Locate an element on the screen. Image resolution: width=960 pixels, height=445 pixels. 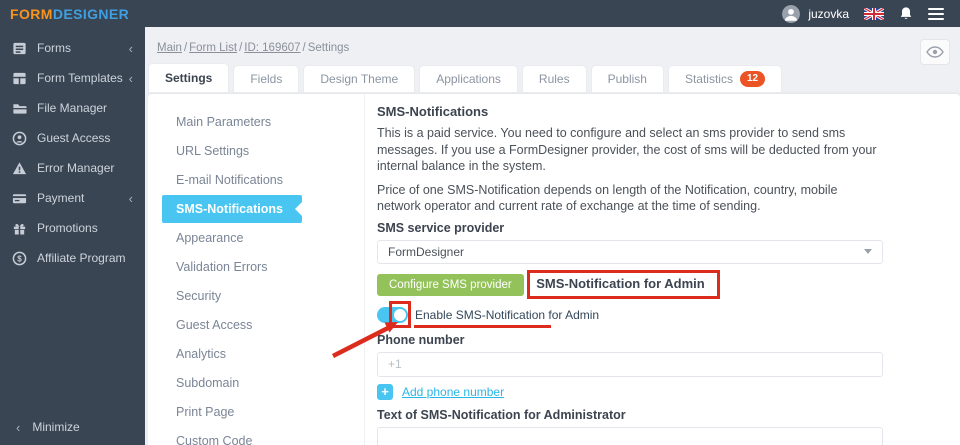
settings-nav-item-custom-code: Custom Code is located at coordinates (232, 436).